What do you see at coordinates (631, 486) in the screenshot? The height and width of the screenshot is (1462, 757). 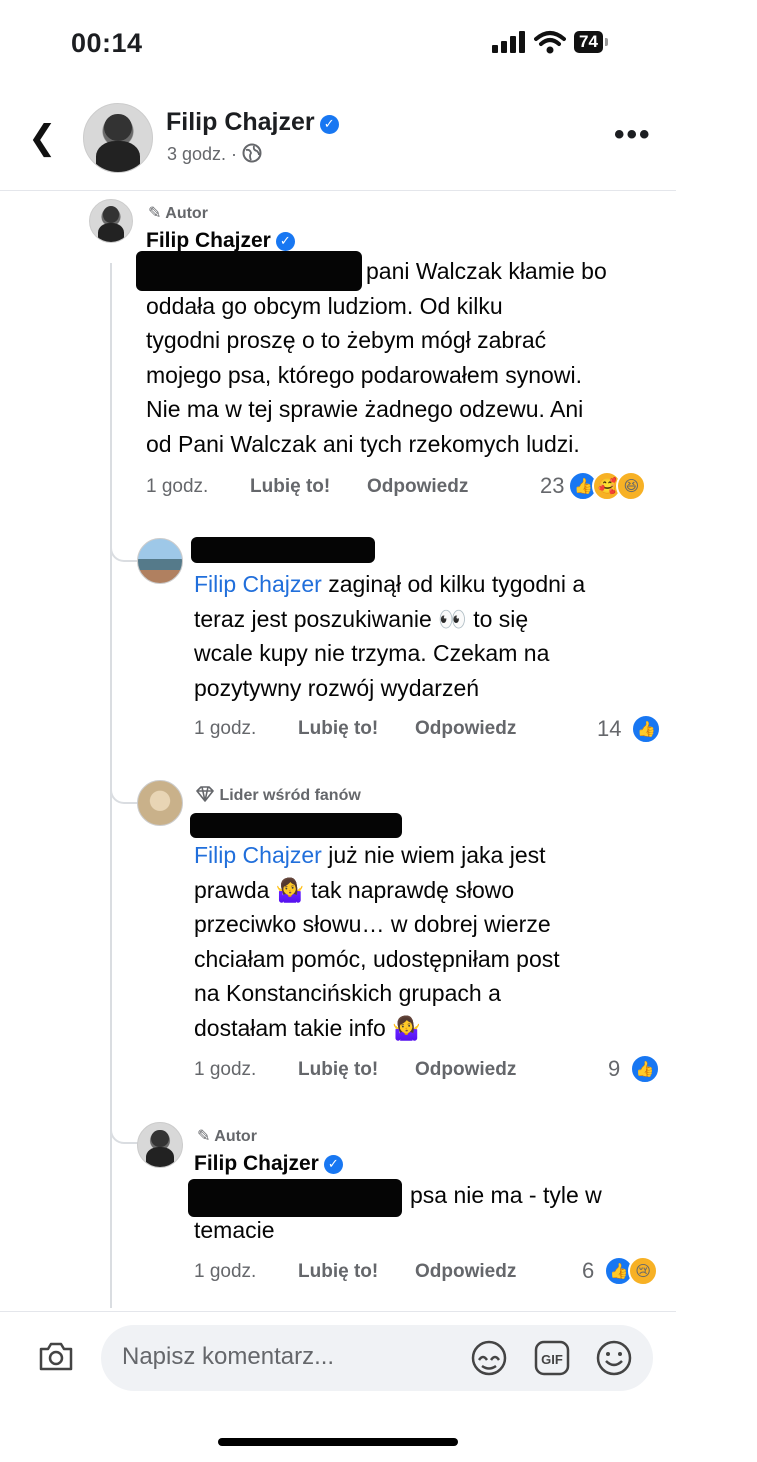 I see `haha-reaction-icon: 😆` at bounding box center [631, 486].